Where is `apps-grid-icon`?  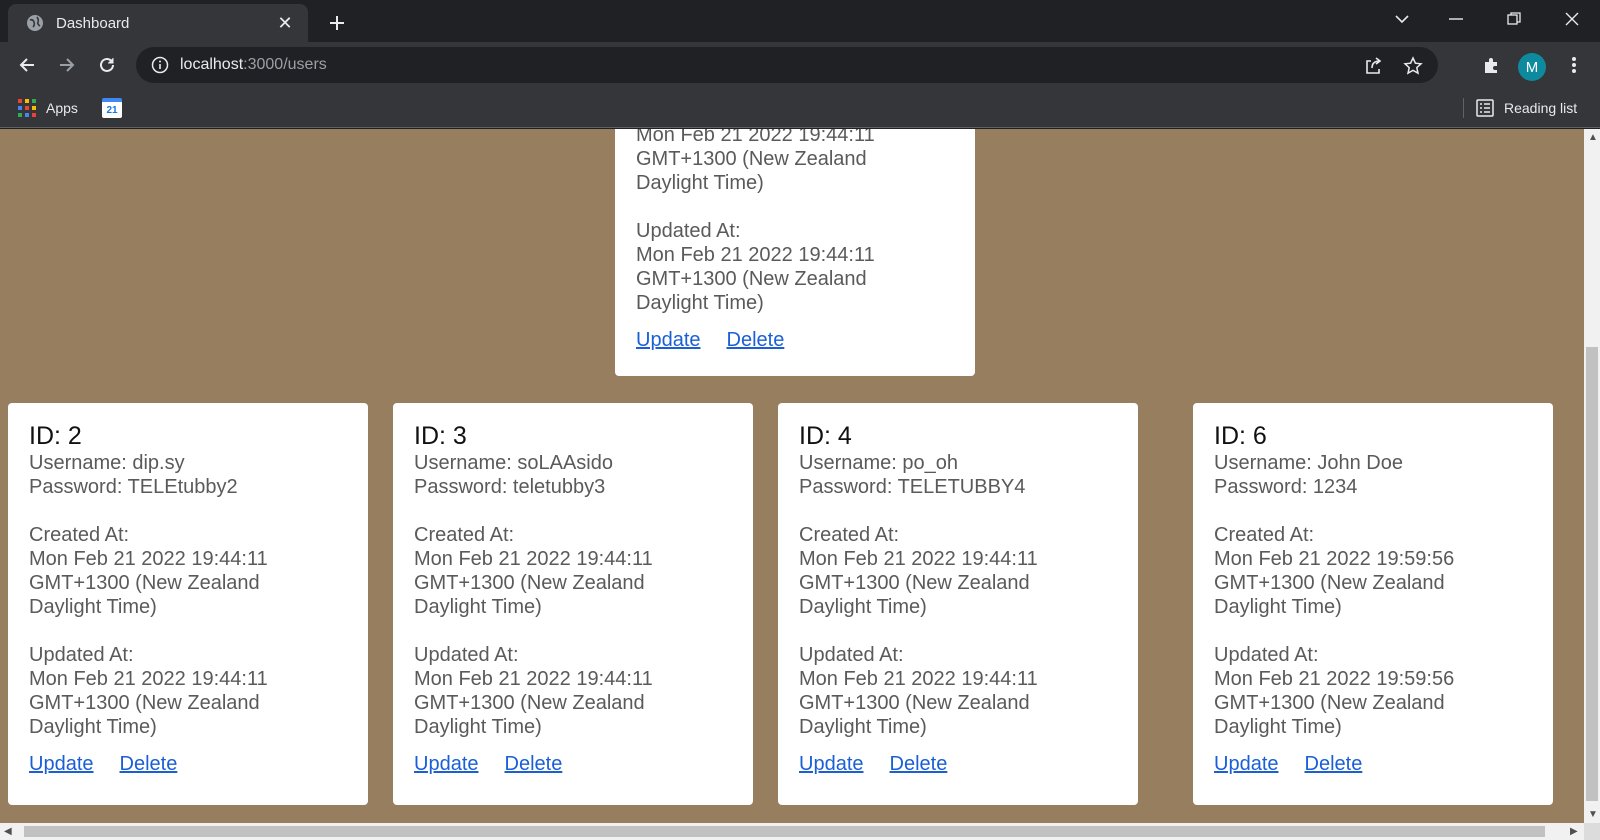 apps-grid-icon is located at coordinates (27, 108).